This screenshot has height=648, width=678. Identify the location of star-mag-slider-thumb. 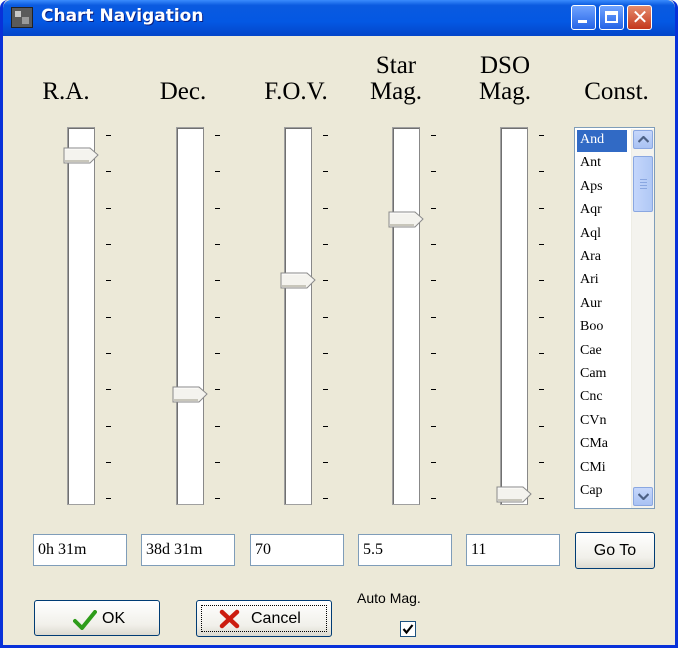
(406, 219).